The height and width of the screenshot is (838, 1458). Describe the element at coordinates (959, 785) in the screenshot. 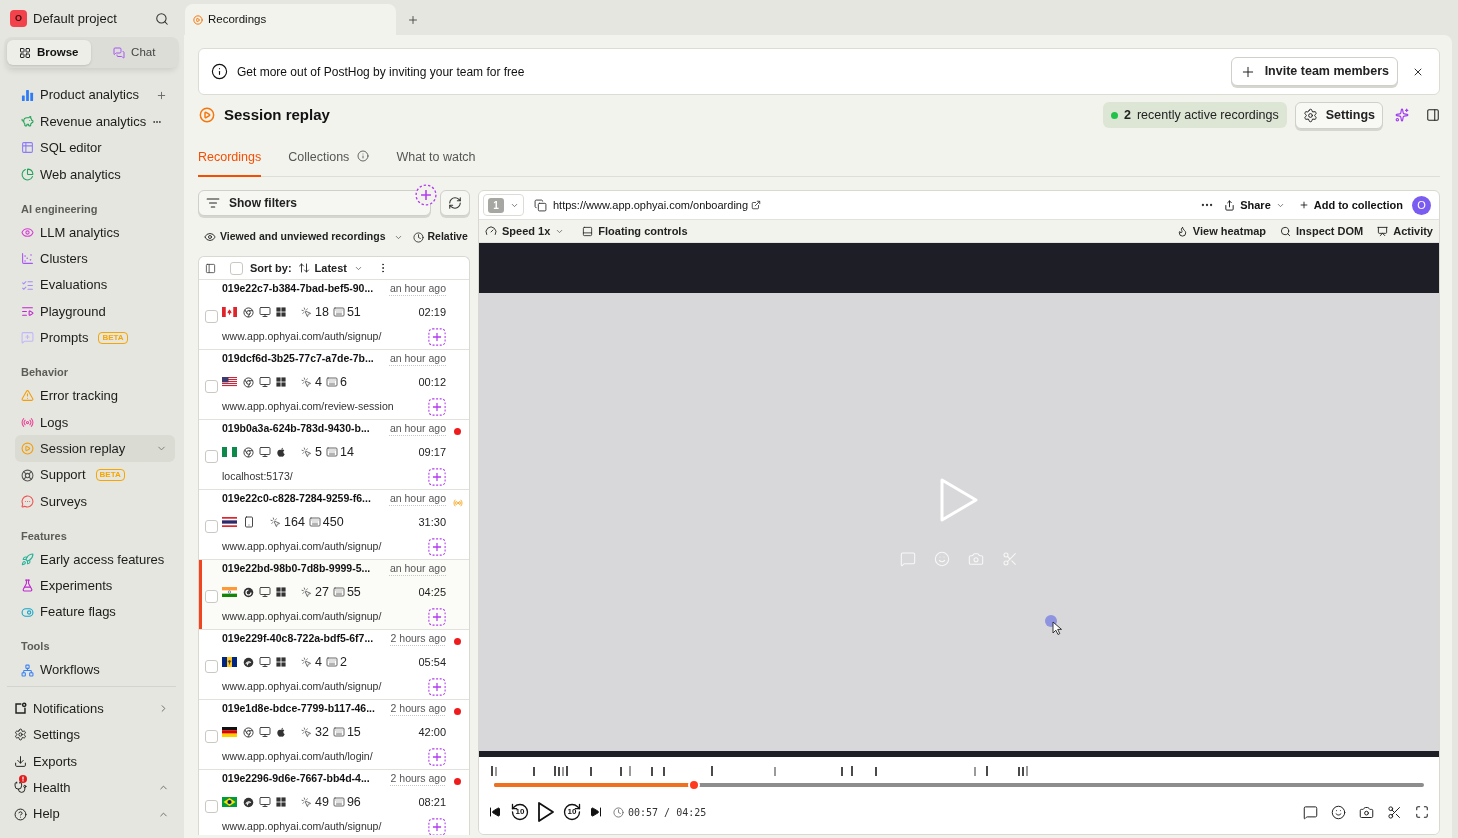

I see `progress-track` at that location.